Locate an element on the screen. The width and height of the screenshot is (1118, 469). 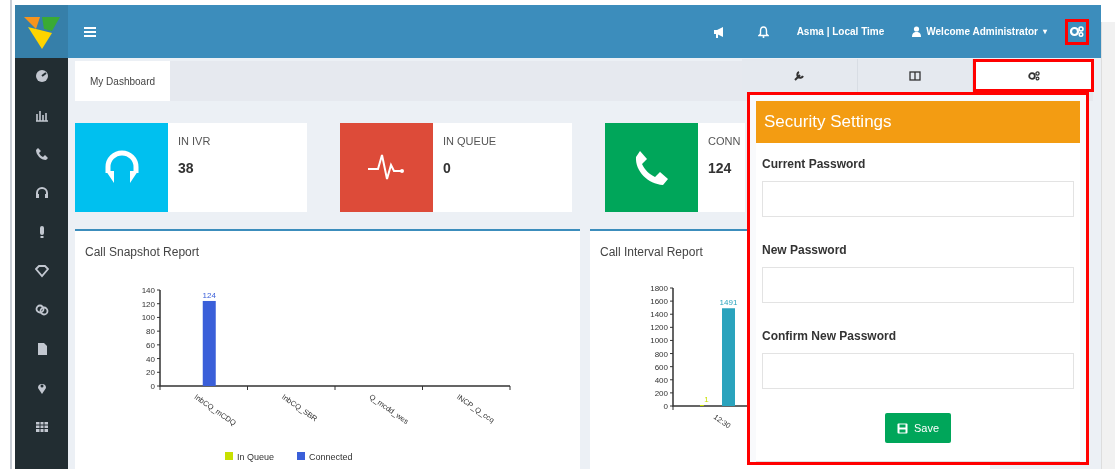
dashboard-tab: My Dashboard is located at coordinates (123, 81).